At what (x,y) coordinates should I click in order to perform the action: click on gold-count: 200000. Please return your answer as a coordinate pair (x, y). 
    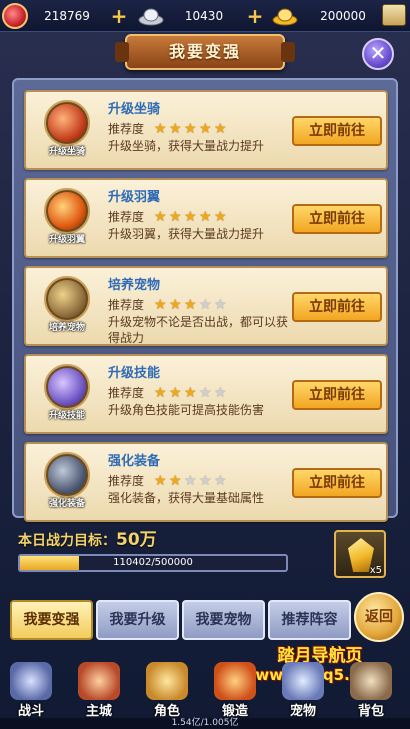
    Looking at the image, I should click on (343, 16).